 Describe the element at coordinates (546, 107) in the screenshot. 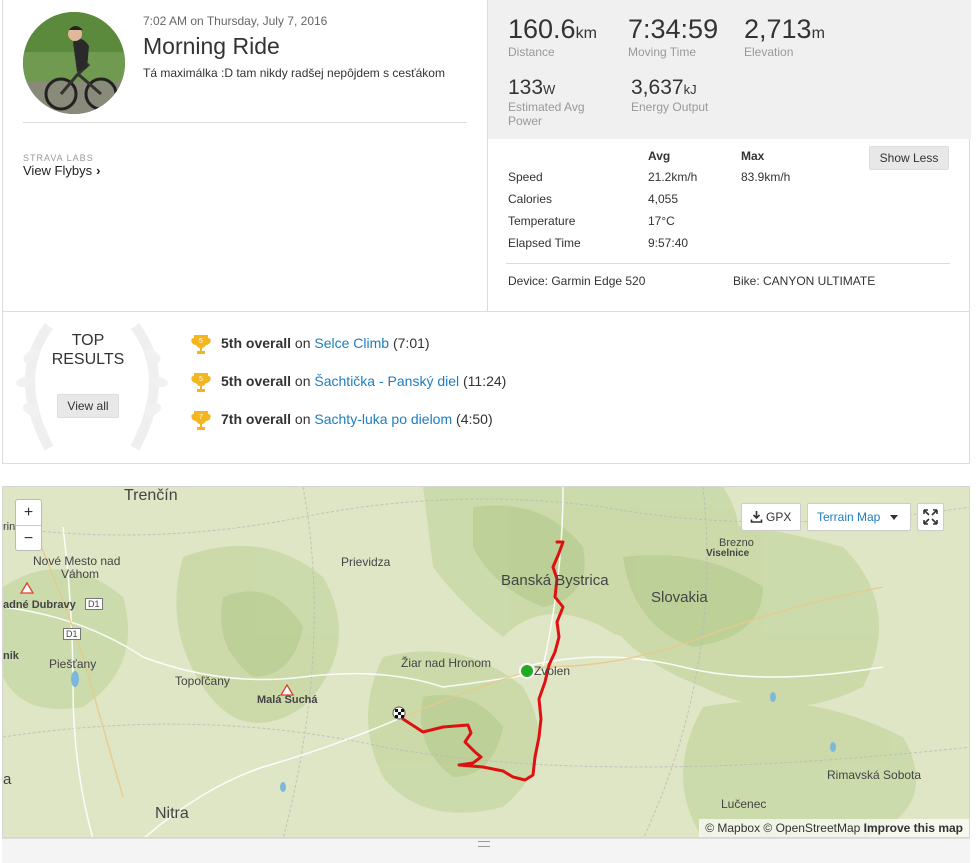

I see `power-label-line1: Estimated Avg` at that location.